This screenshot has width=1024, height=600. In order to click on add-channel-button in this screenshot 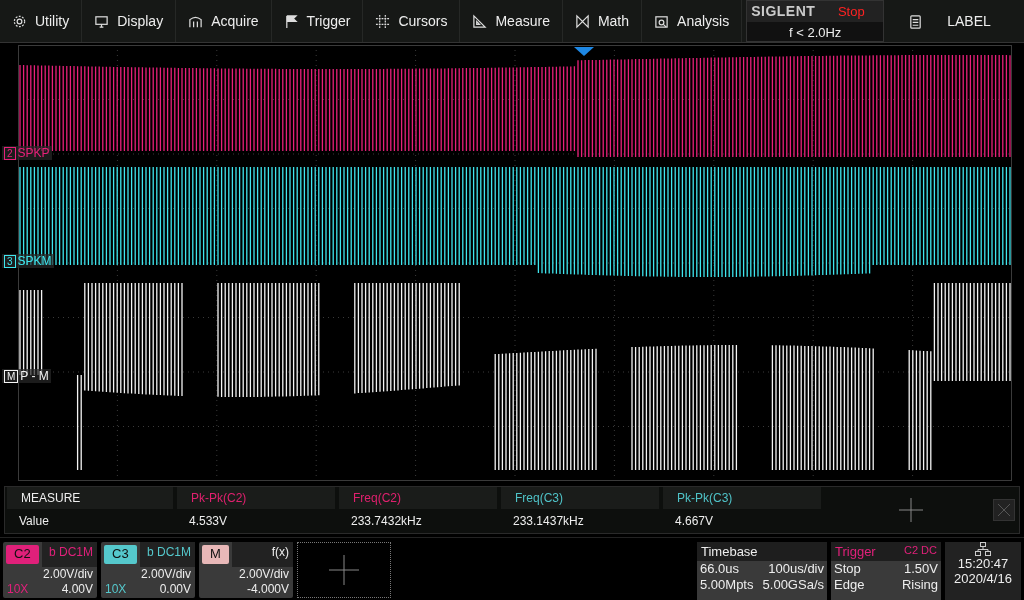, I will do `click(344, 570)`.